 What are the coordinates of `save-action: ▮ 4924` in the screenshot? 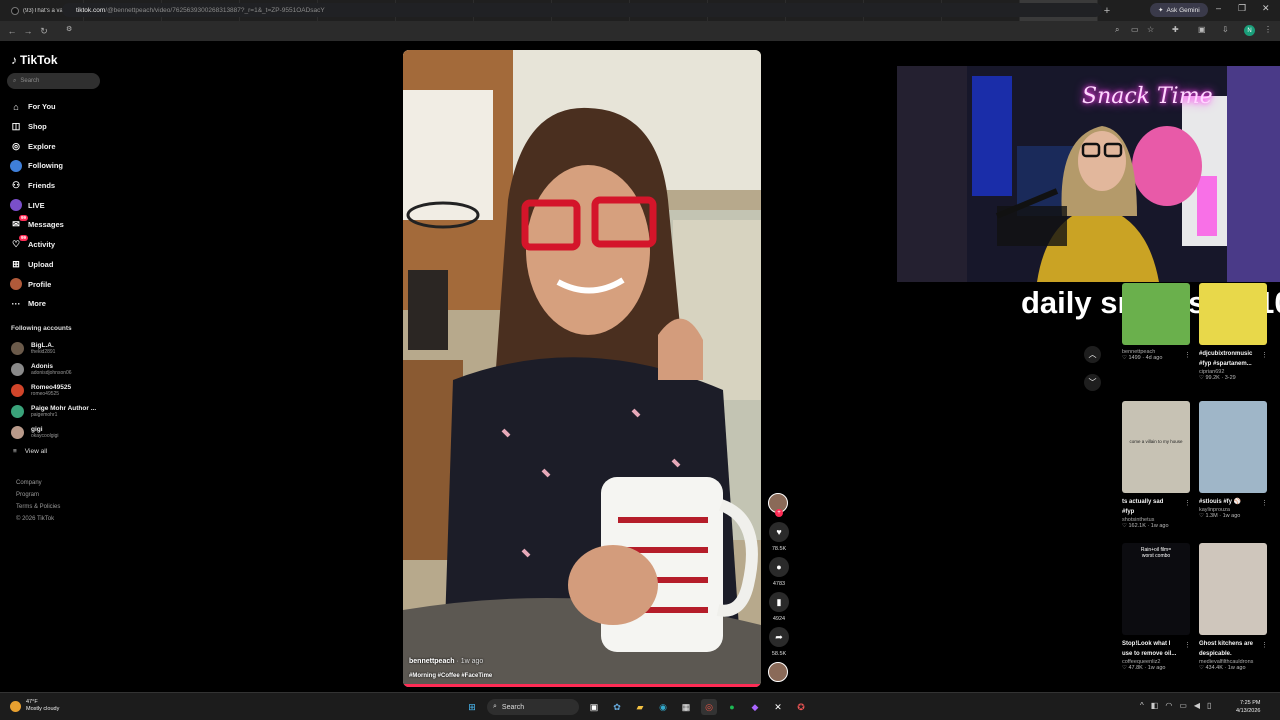 It's located at (779, 607).